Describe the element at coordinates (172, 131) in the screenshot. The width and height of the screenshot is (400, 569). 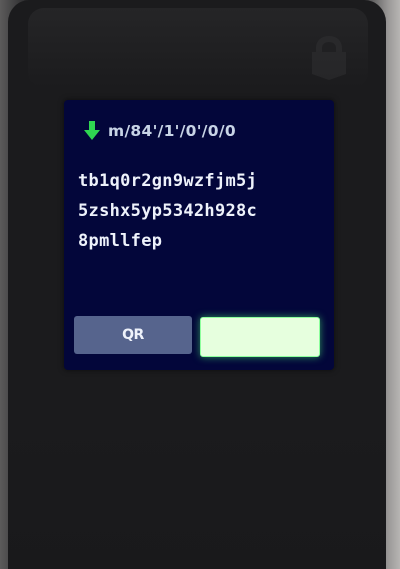
I see `derivation-path: m/84'/1'/0'/0/0` at that location.